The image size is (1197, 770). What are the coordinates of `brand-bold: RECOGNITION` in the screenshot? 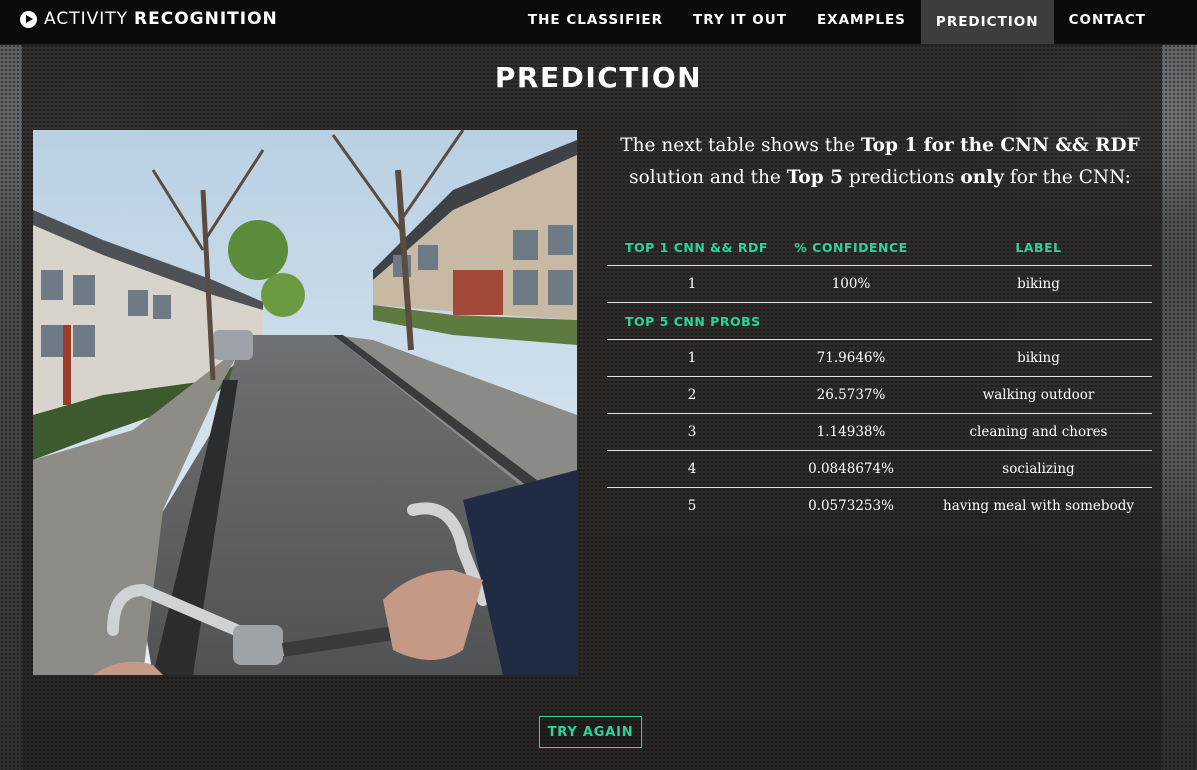 It's located at (206, 19).